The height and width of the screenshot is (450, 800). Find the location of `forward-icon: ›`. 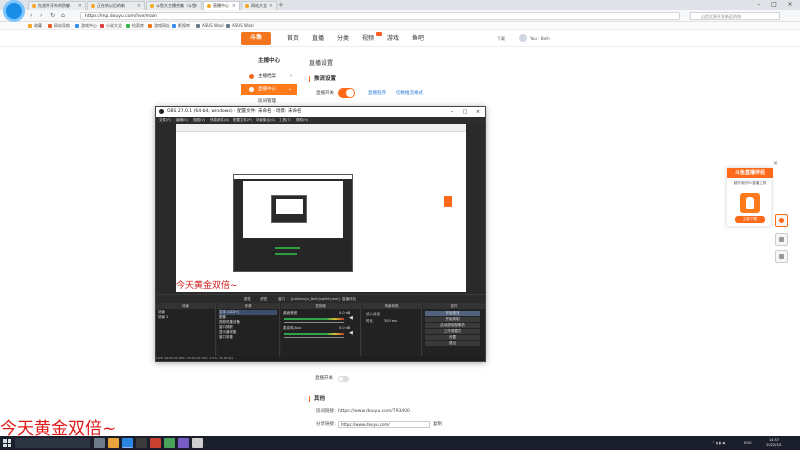

forward-icon: › is located at coordinates (41, 16).